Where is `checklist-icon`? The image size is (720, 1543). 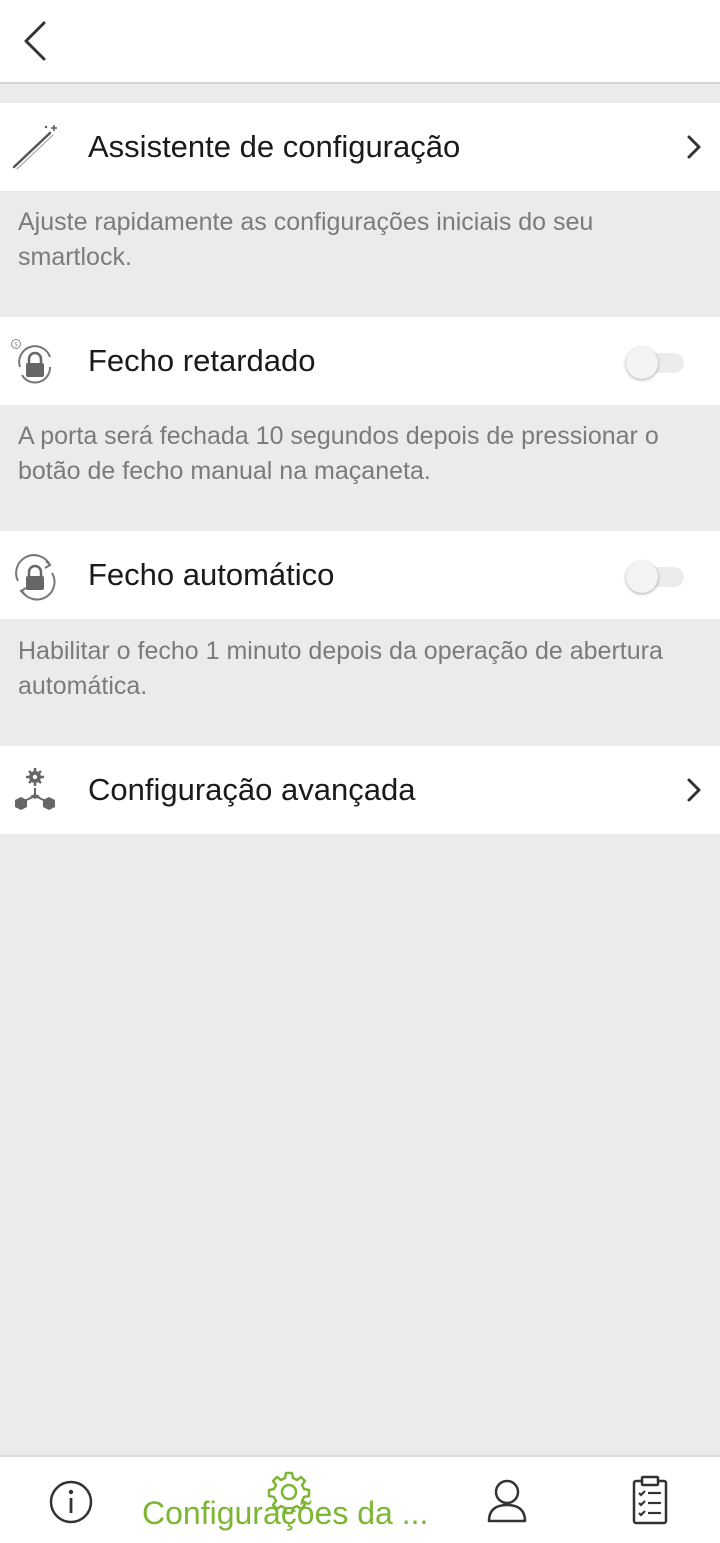
checklist-icon is located at coordinates (650, 1500).